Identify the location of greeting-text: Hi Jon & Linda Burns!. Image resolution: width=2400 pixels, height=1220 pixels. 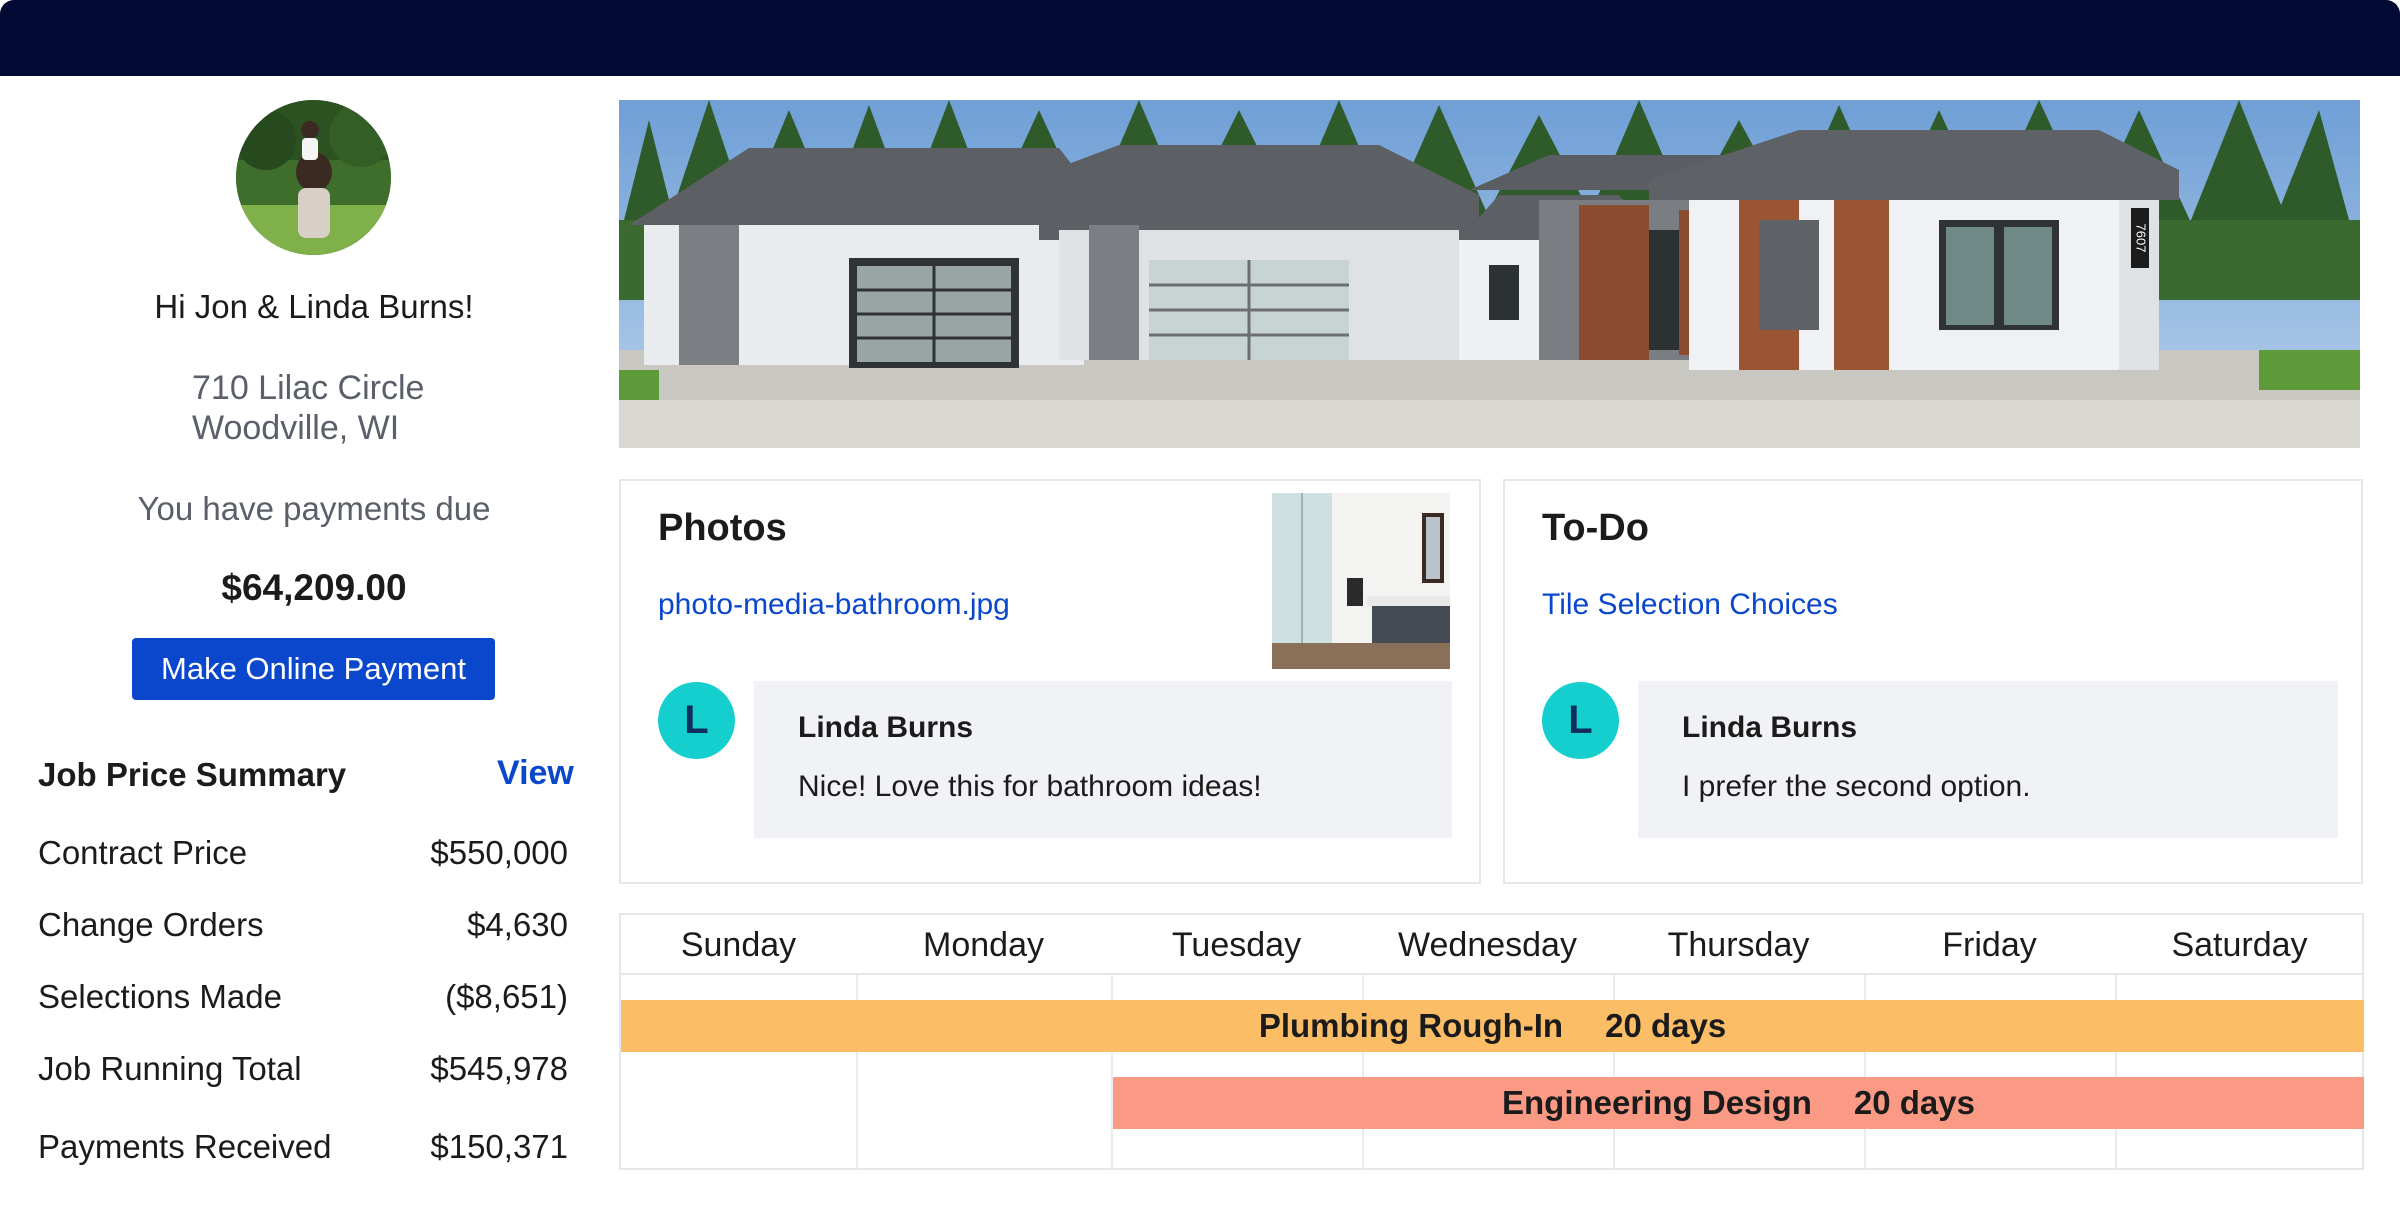
(314, 306).